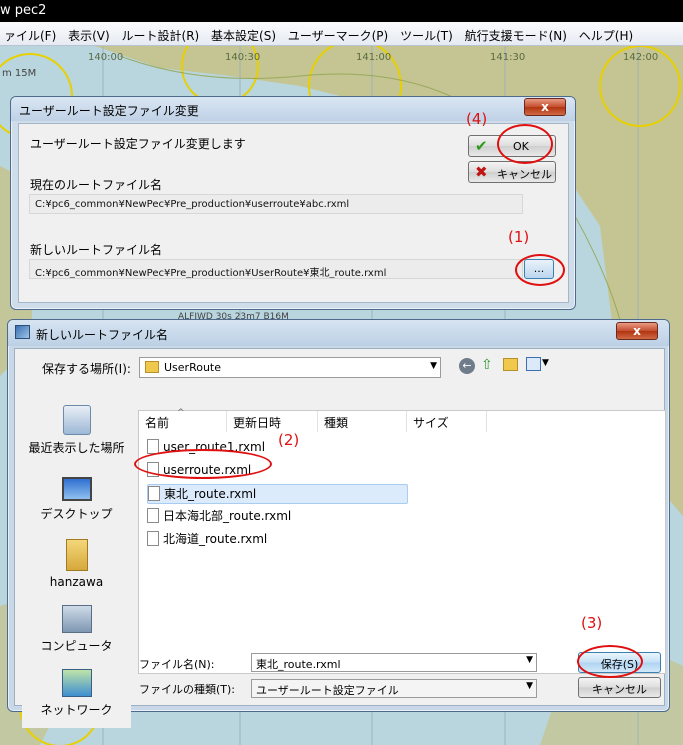  What do you see at coordinates (293, 109) in the screenshot?
I see `dialog-titlebar: ユーザールート設定ファイル変更 x` at bounding box center [293, 109].